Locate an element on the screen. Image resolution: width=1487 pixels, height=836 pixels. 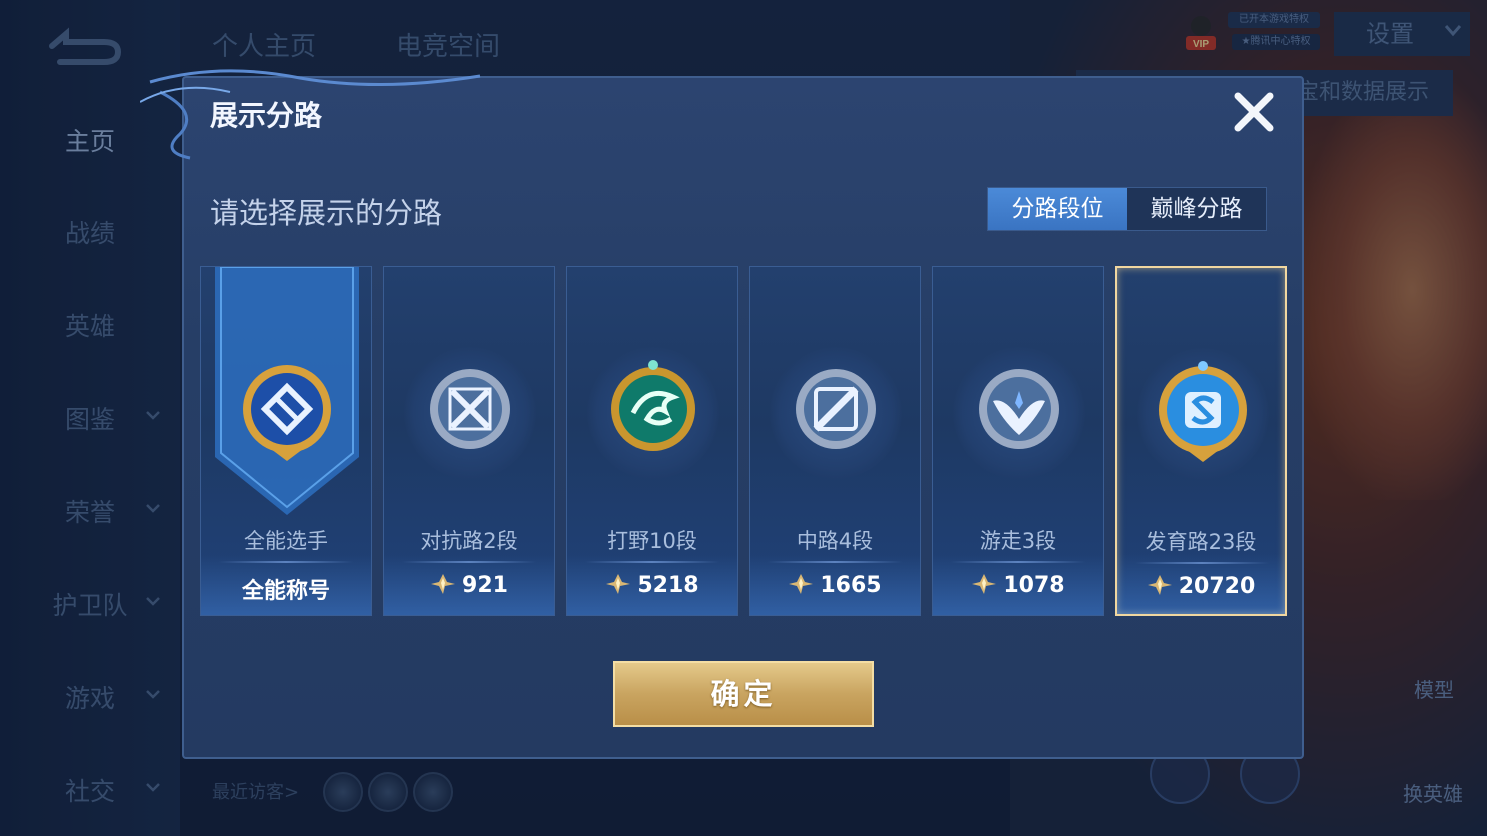
lane-card: 对抗路2段 921 is located at coordinates (469, 441).